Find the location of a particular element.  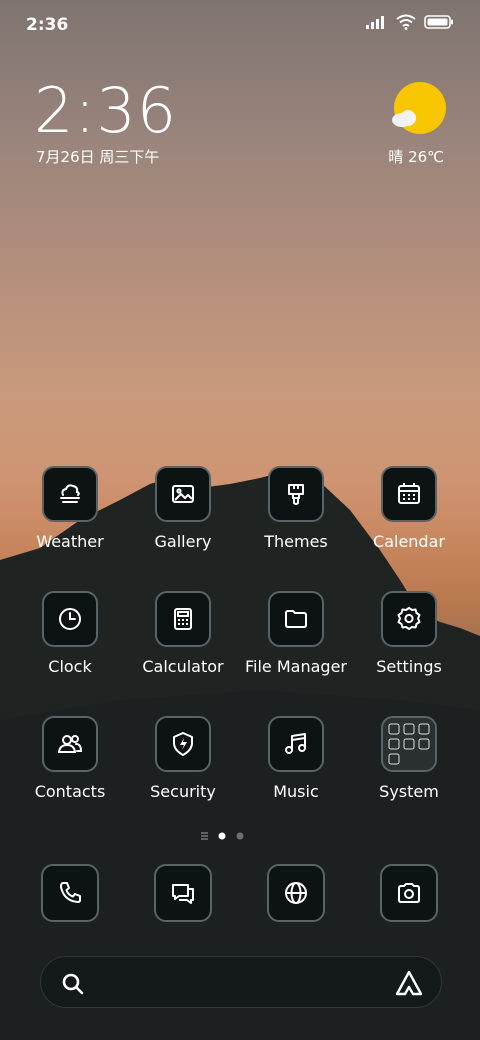

page-indicator is located at coordinates (240, 836).